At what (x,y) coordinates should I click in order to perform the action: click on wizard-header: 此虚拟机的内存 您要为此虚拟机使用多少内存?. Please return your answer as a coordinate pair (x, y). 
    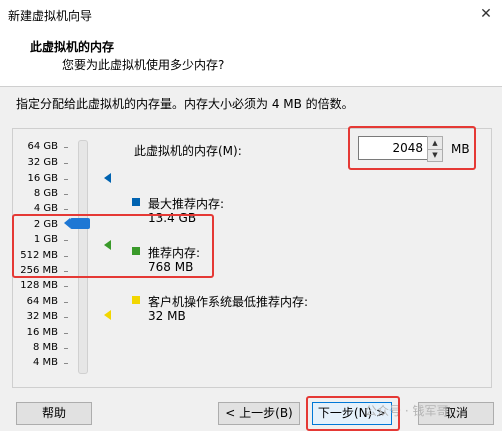
    Looking at the image, I should click on (251, 58).